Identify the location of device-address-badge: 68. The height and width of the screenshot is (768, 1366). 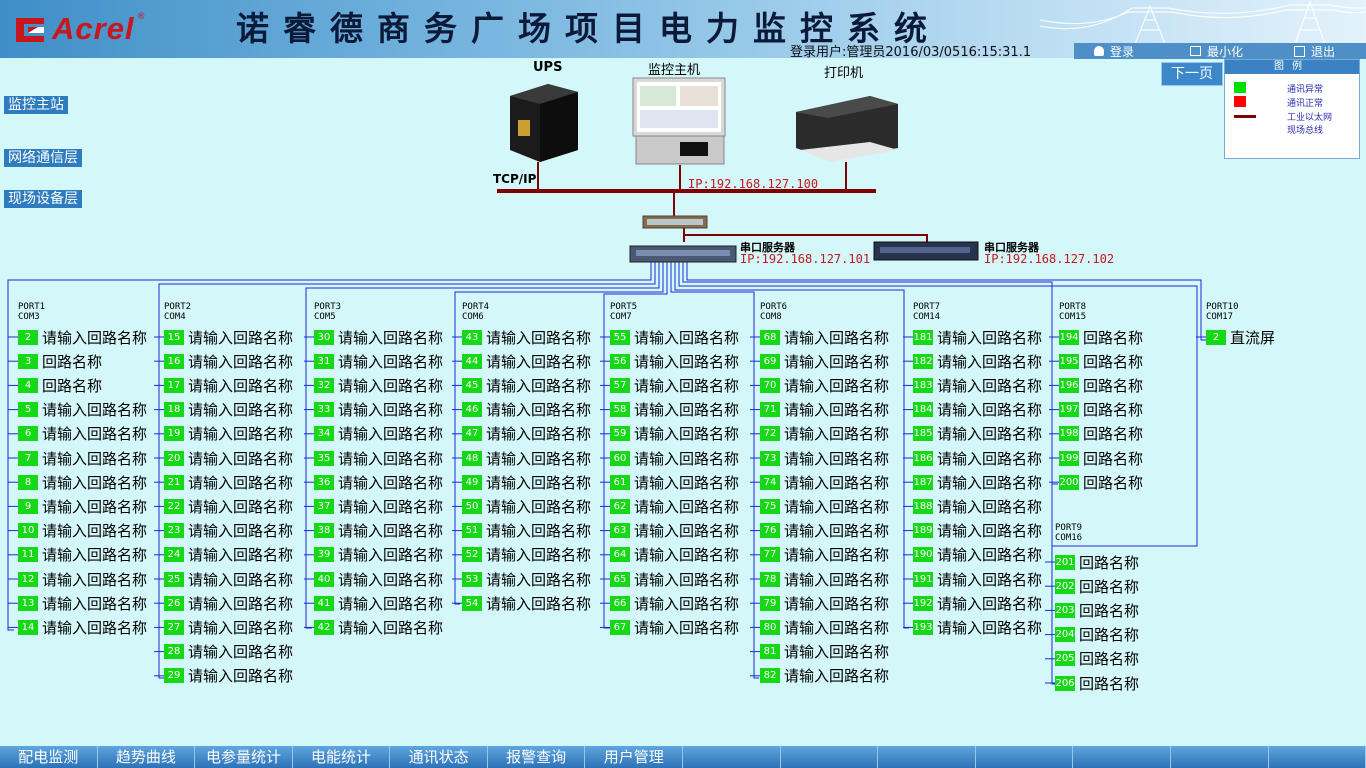
(770, 337).